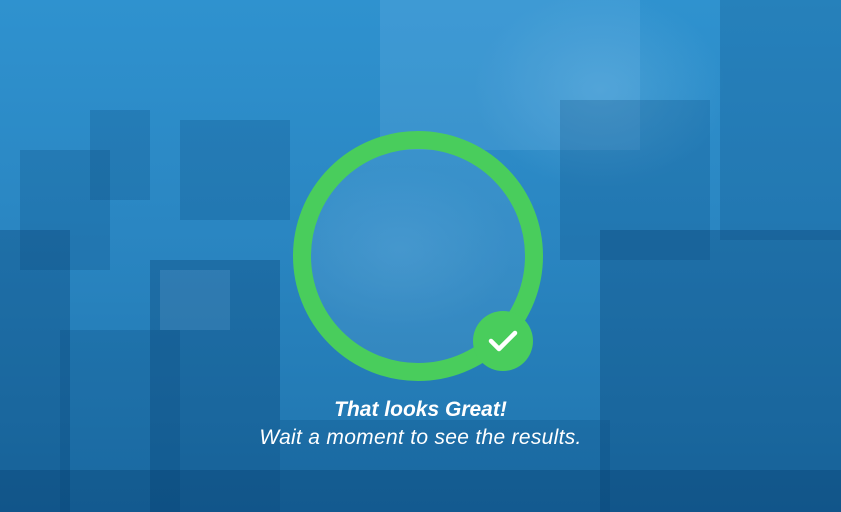  I want to click on checkmark-icon, so click(503, 341).